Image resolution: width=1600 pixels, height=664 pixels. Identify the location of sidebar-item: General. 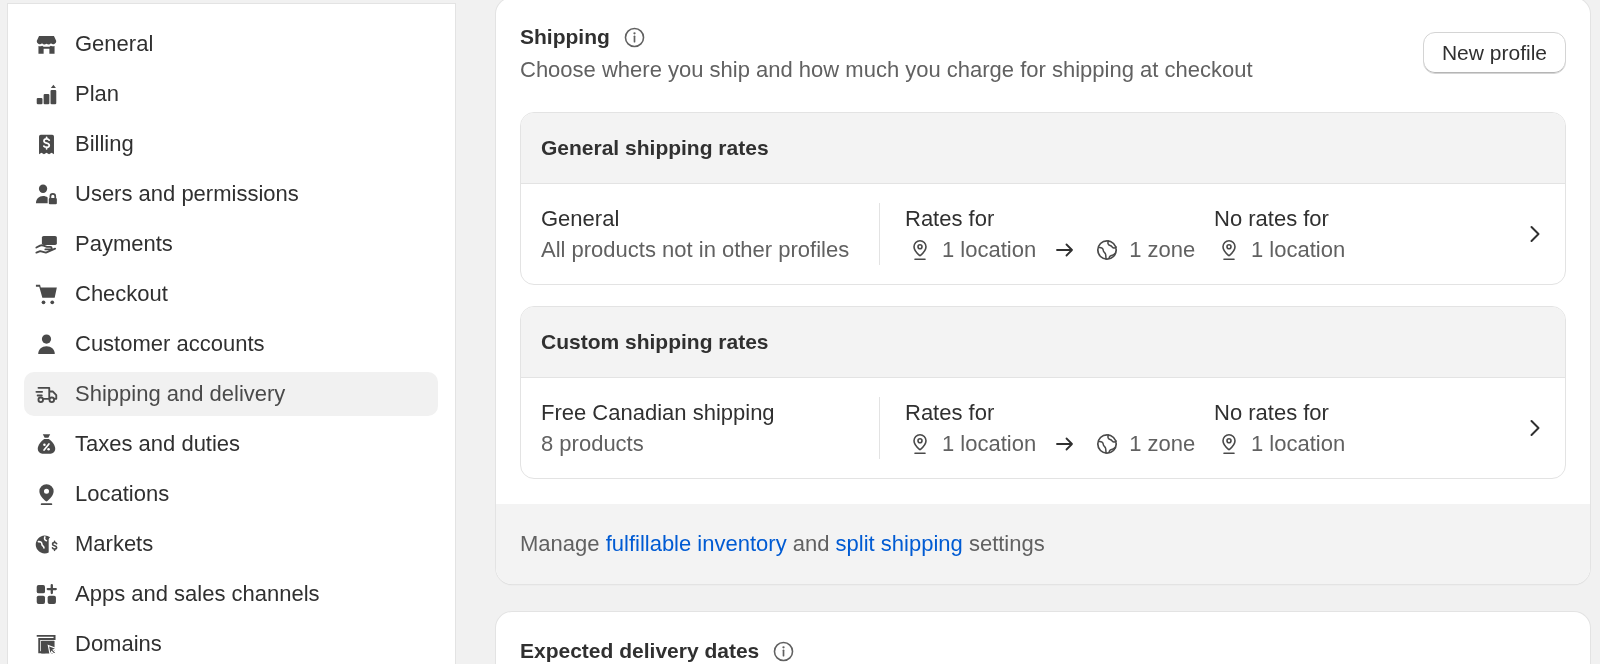
(231, 44).